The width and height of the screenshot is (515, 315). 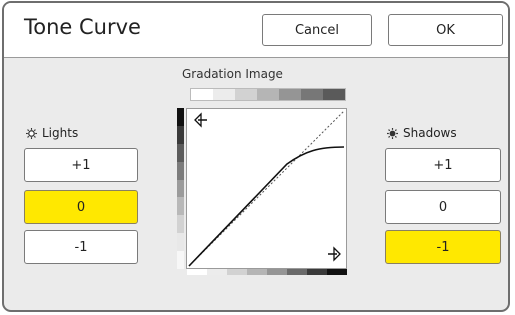 What do you see at coordinates (443, 247) in the screenshot?
I see `shadows-minus1-button: -1` at bounding box center [443, 247].